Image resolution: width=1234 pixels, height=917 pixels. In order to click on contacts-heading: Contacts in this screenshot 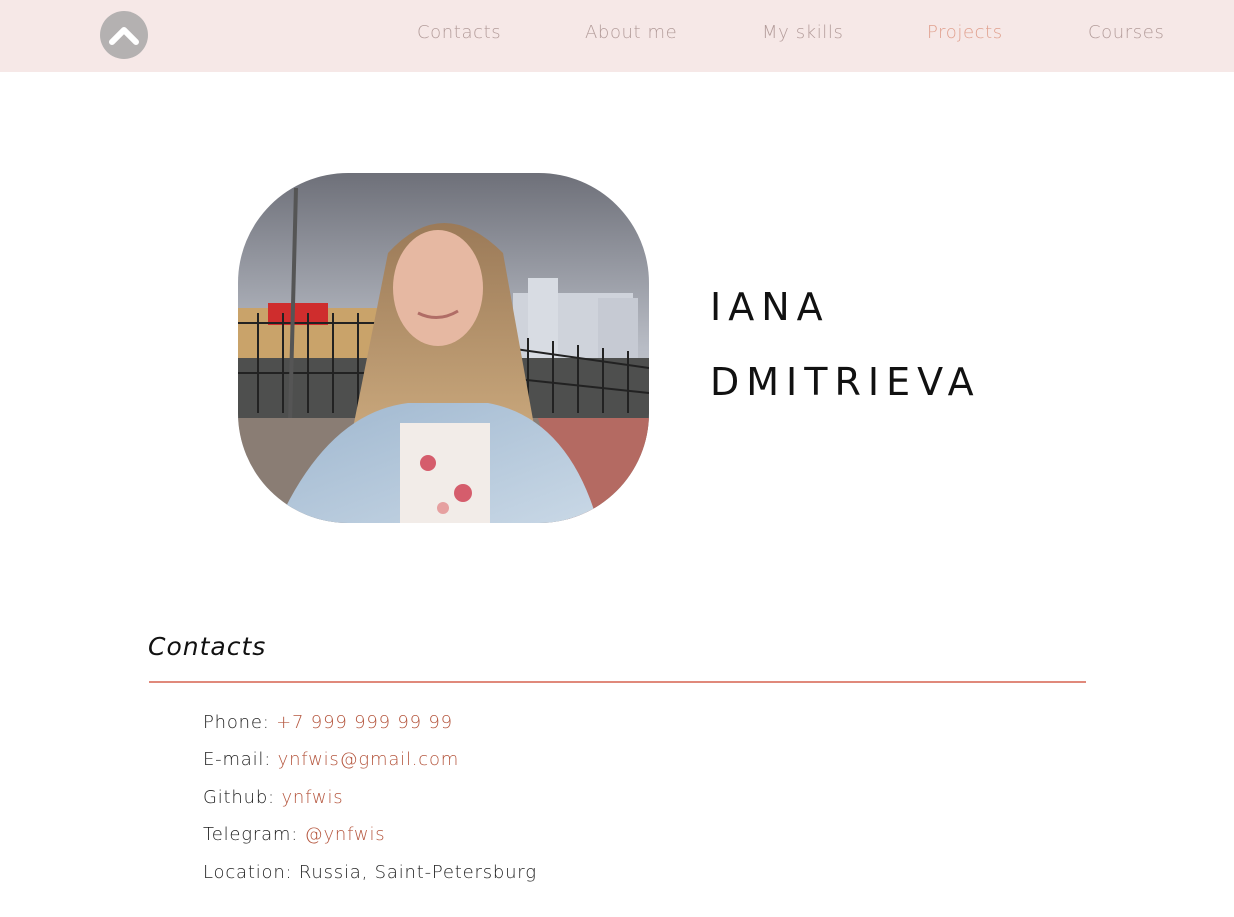, I will do `click(207, 646)`.